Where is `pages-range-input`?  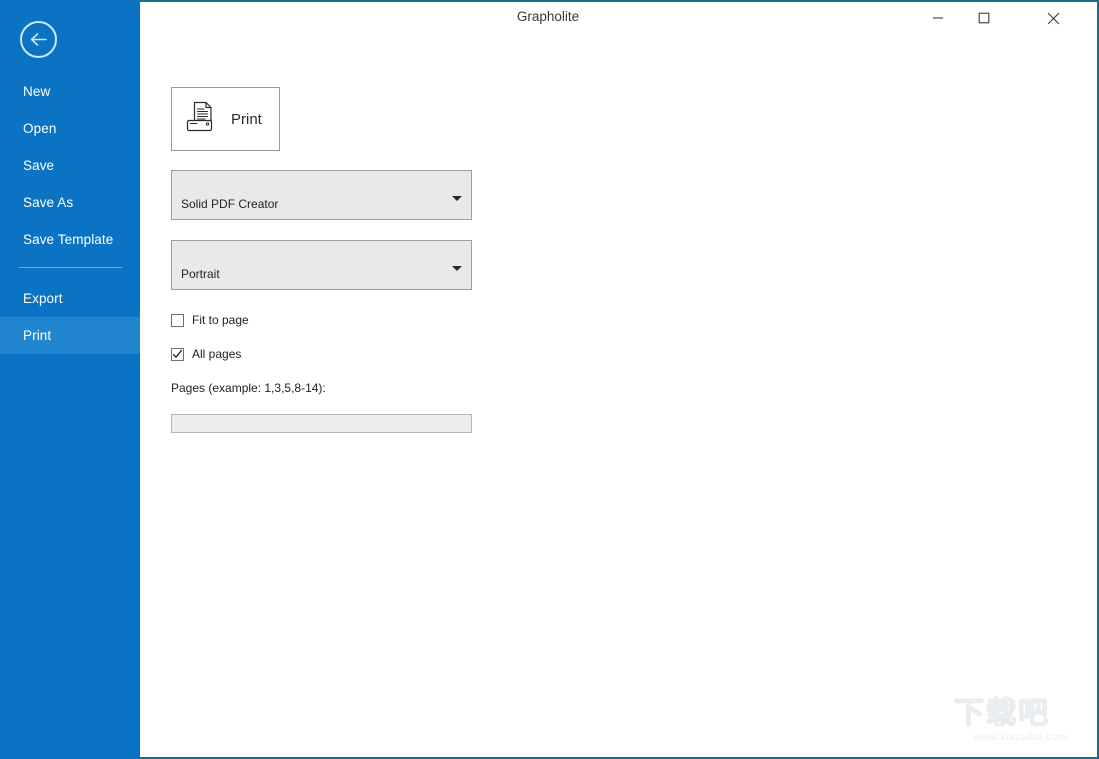 pages-range-input is located at coordinates (321, 423).